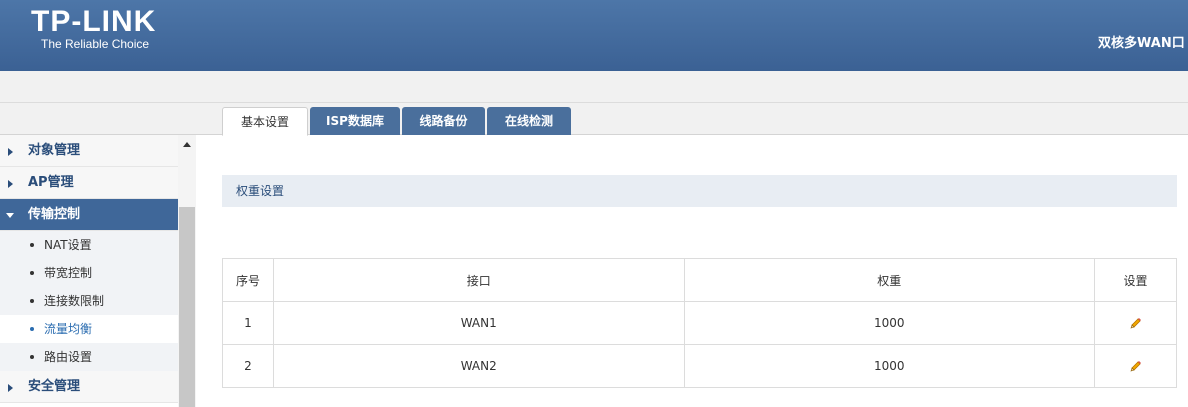 The image size is (1188, 407). I want to click on sidebar-item-security-management: 安全管理, so click(89, 387).